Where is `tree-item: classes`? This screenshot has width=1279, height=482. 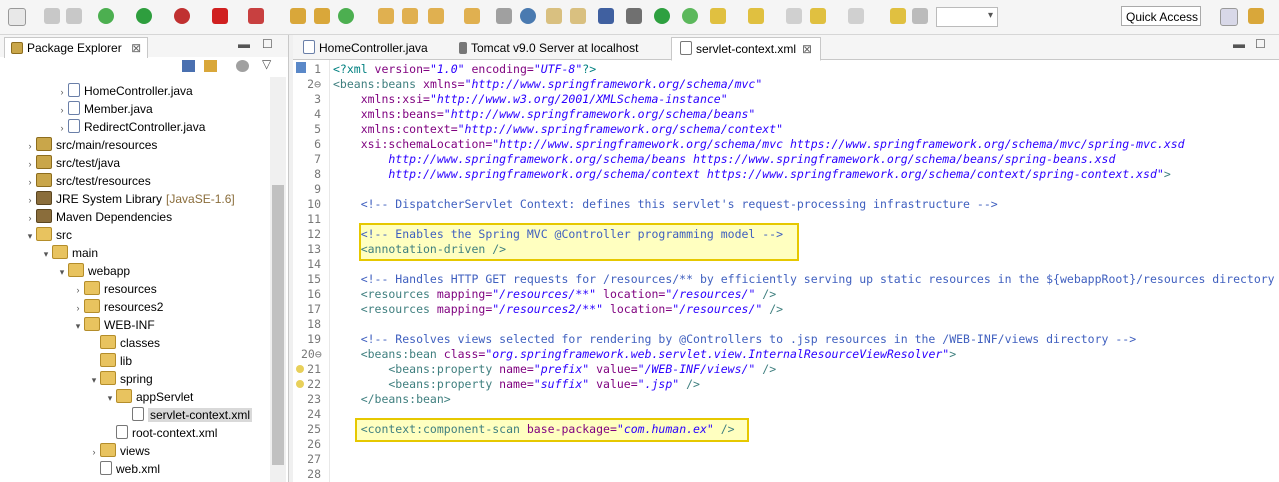 tree-item: classes is located at coordinates (124, 343).